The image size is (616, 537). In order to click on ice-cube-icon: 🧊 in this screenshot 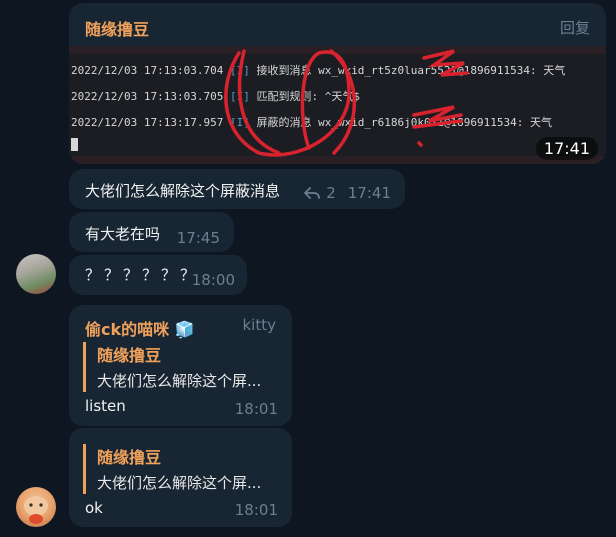, I will do `click(184, 329)`.